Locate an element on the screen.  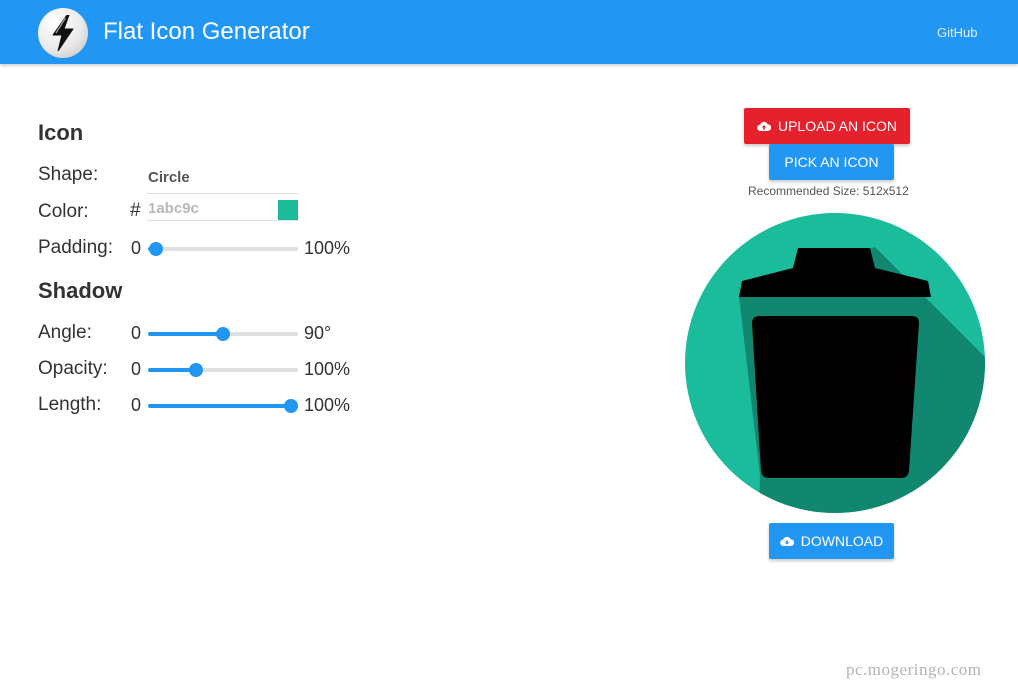
length-max: 100% is located at coordinates (327, 405).